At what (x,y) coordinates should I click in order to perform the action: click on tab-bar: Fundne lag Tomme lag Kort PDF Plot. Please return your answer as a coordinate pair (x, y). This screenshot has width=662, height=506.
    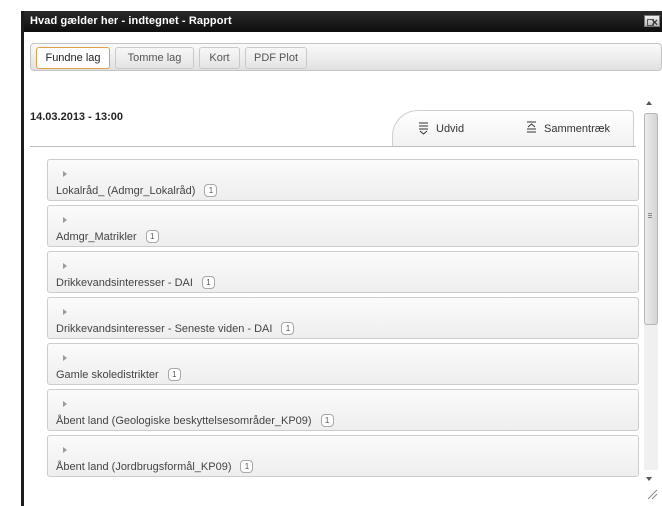
    Looking at the image, I should click on (346, 57).